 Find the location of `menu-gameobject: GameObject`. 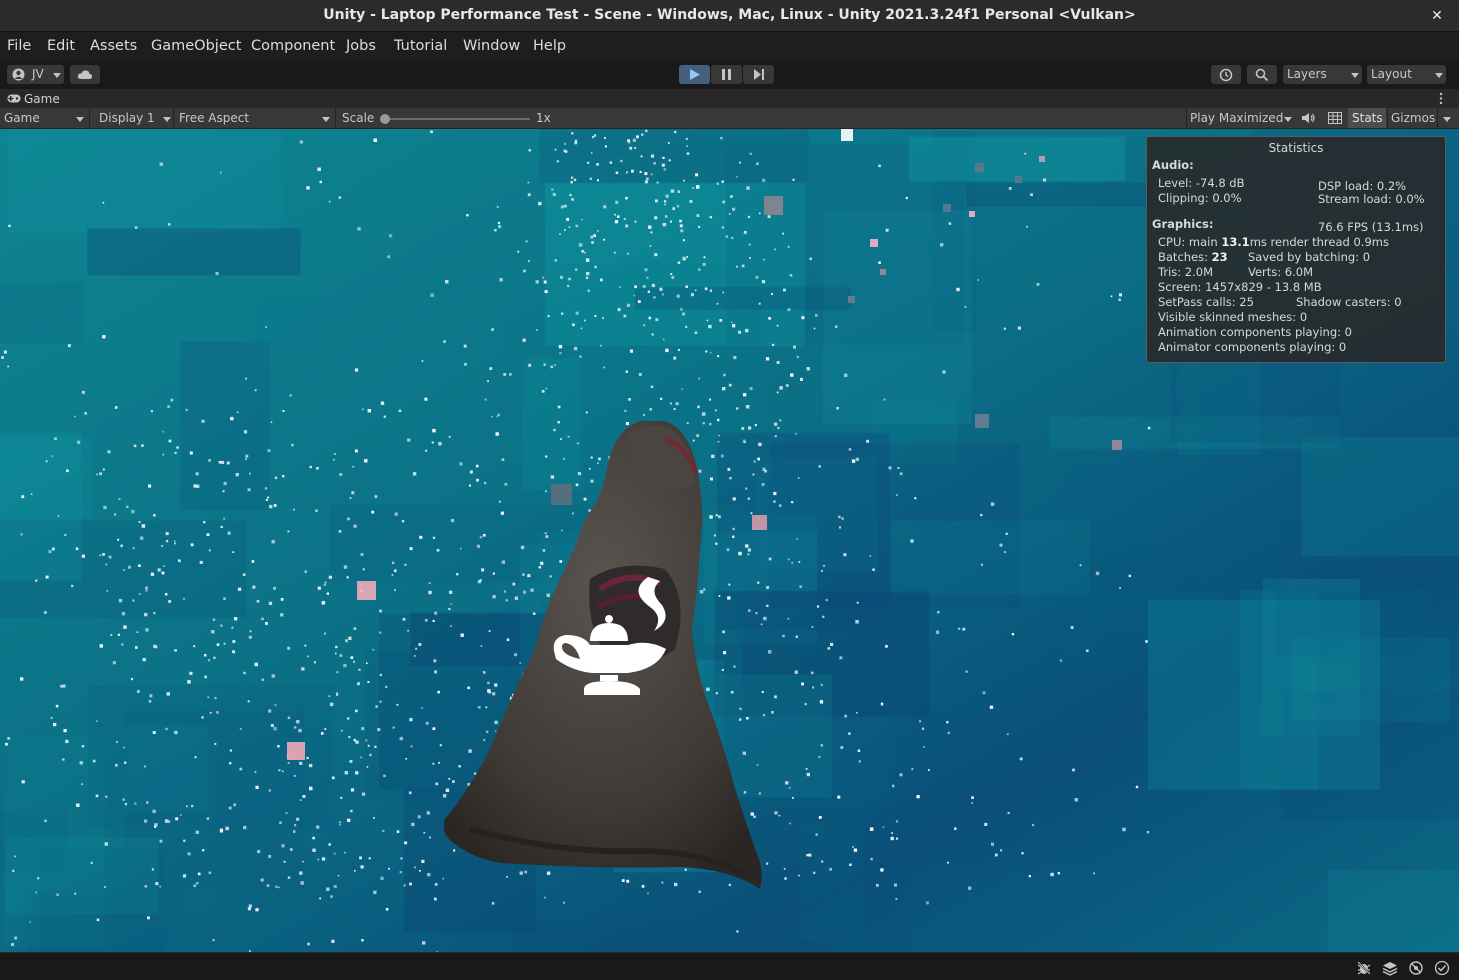

menu-gameobject: GameObject is located at coordinates (196, 46).